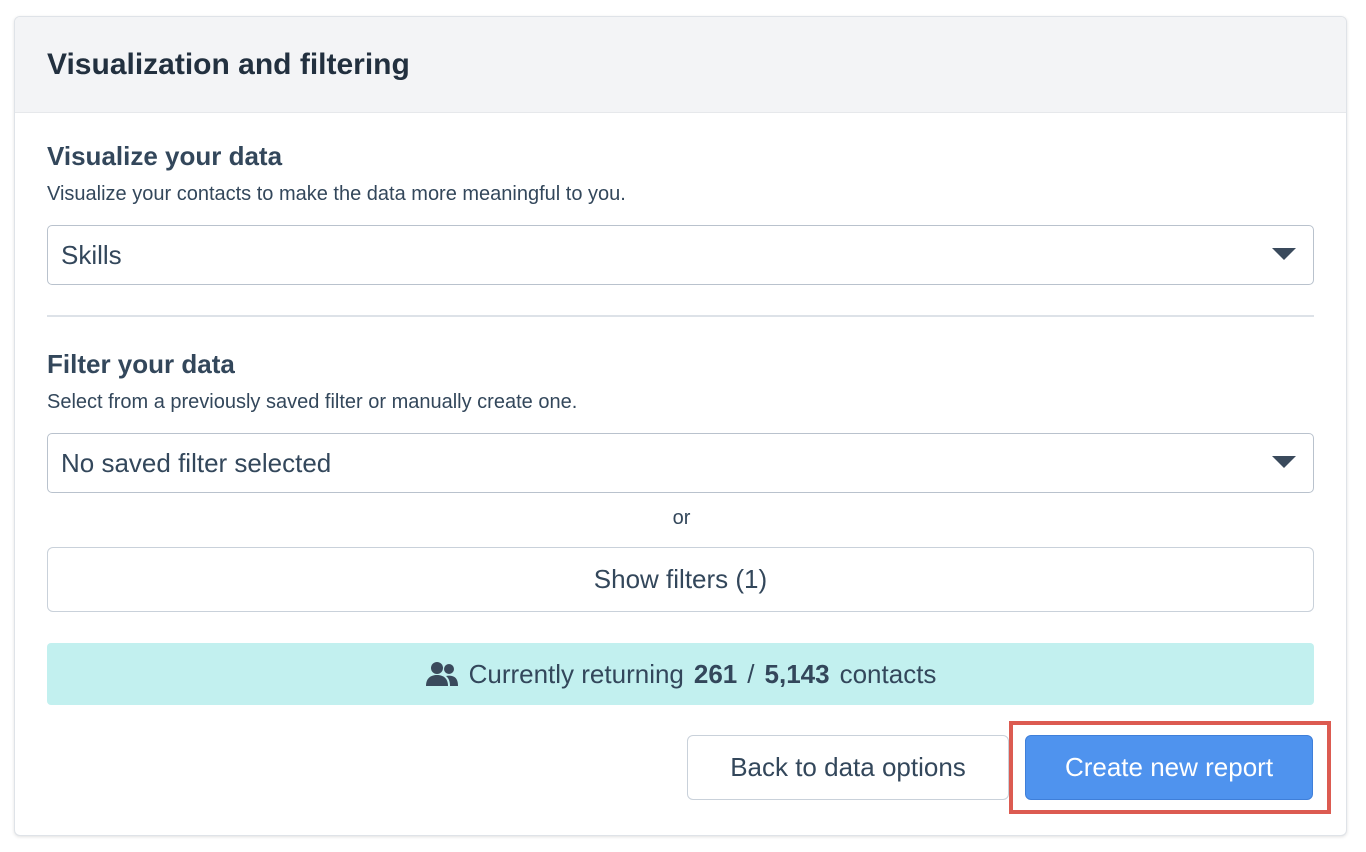  Describe the element at coordinates (680, 255) in the screenshot. I see `visualization-select: Skills` at that location.